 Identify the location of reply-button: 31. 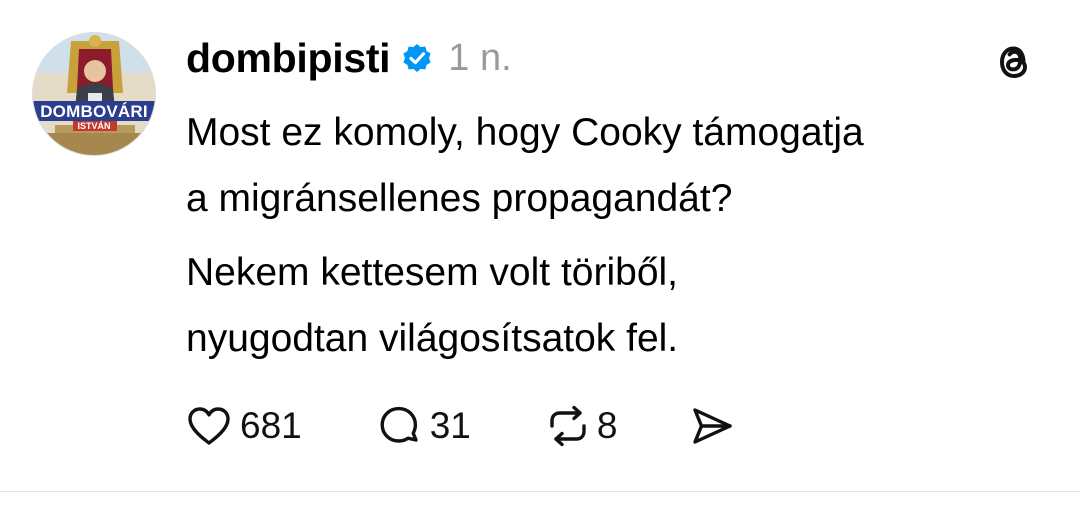
(423, 426).